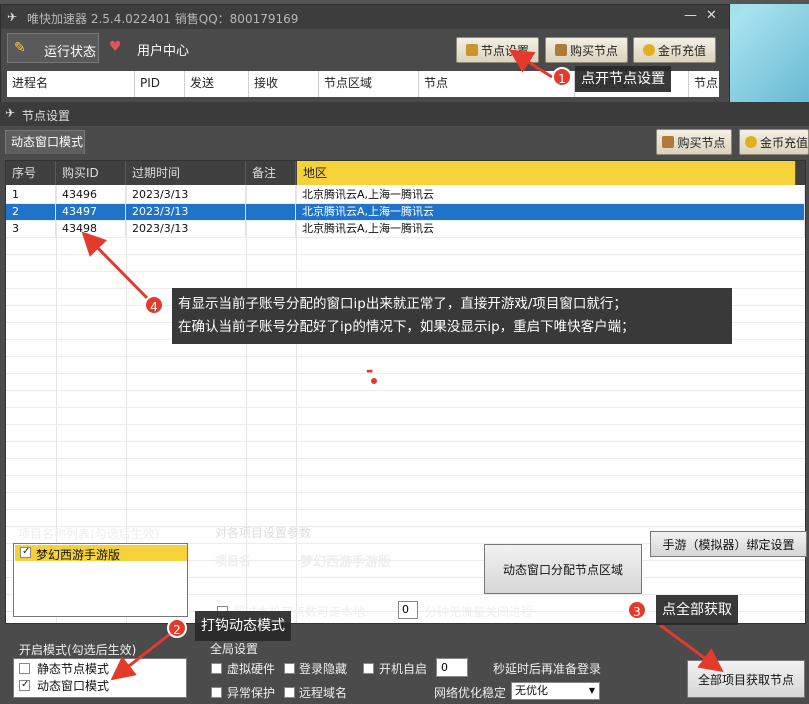  Describe the element at coordinates (177, 628) in the screenshot. I see `annotation-badge-2: 2` at that location.